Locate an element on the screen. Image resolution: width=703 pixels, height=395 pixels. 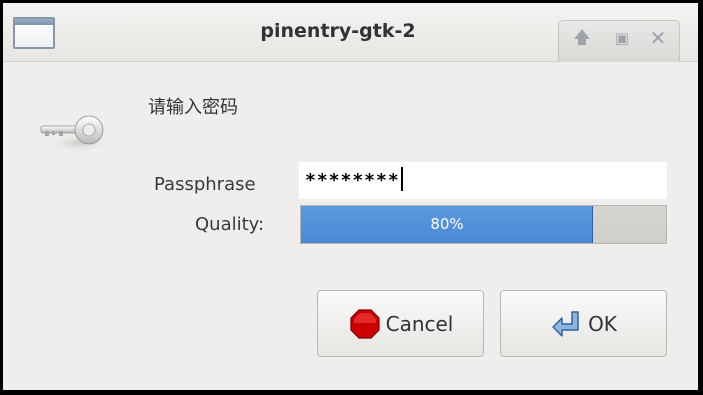
quality-label: Quality: is located at coordinates (230, 224).